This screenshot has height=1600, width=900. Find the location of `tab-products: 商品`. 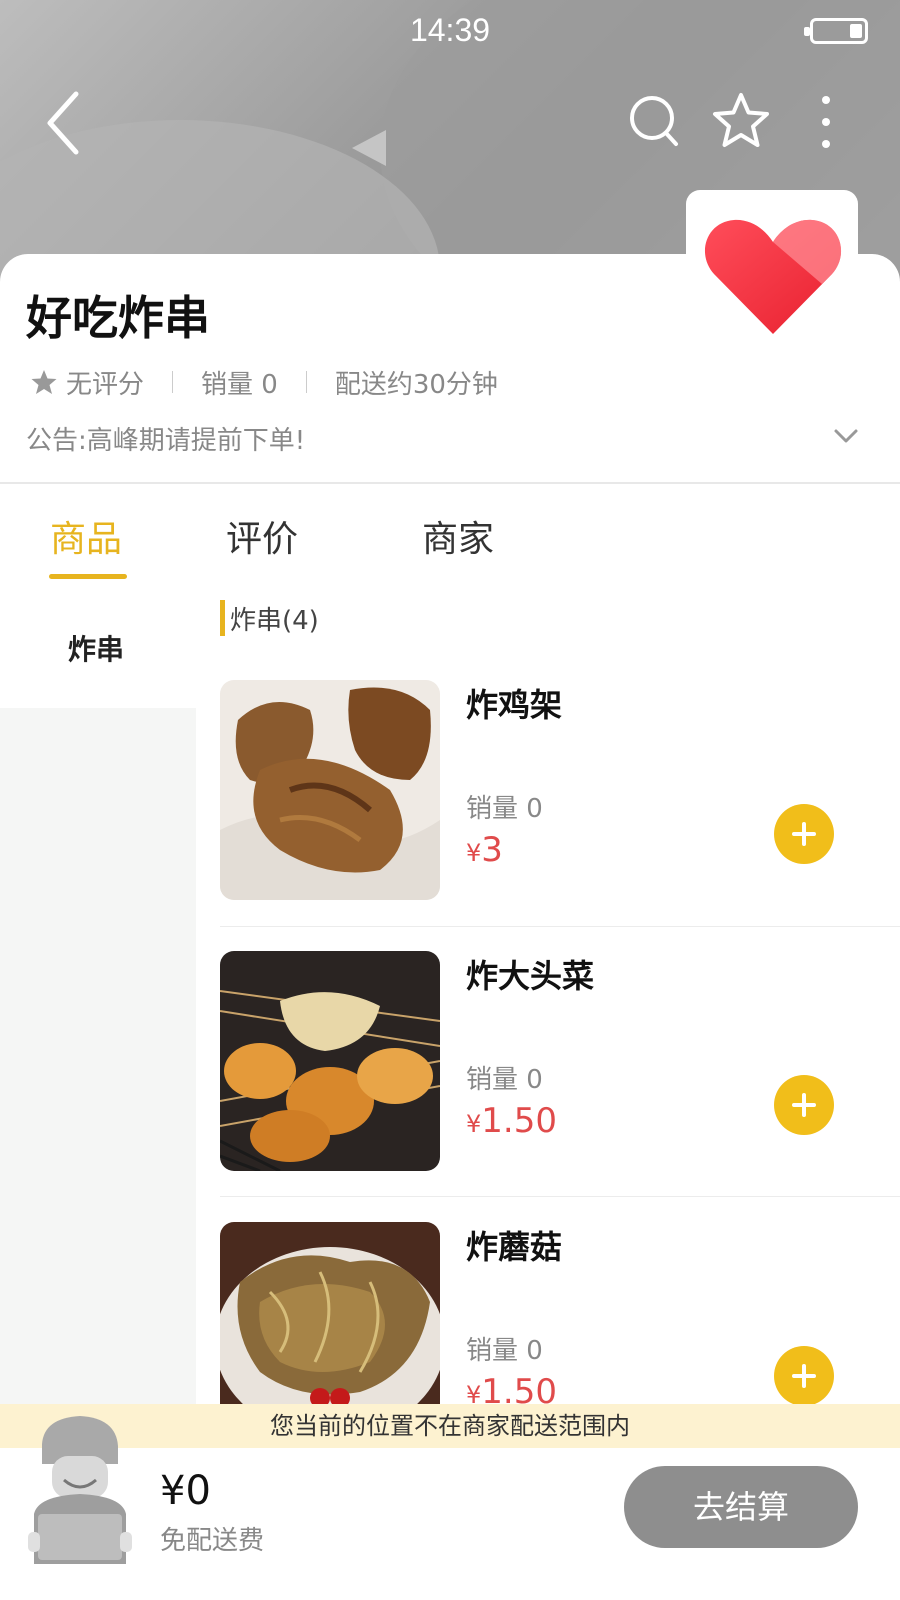

tab-products: 商品 is located at coordinates (86, 536).